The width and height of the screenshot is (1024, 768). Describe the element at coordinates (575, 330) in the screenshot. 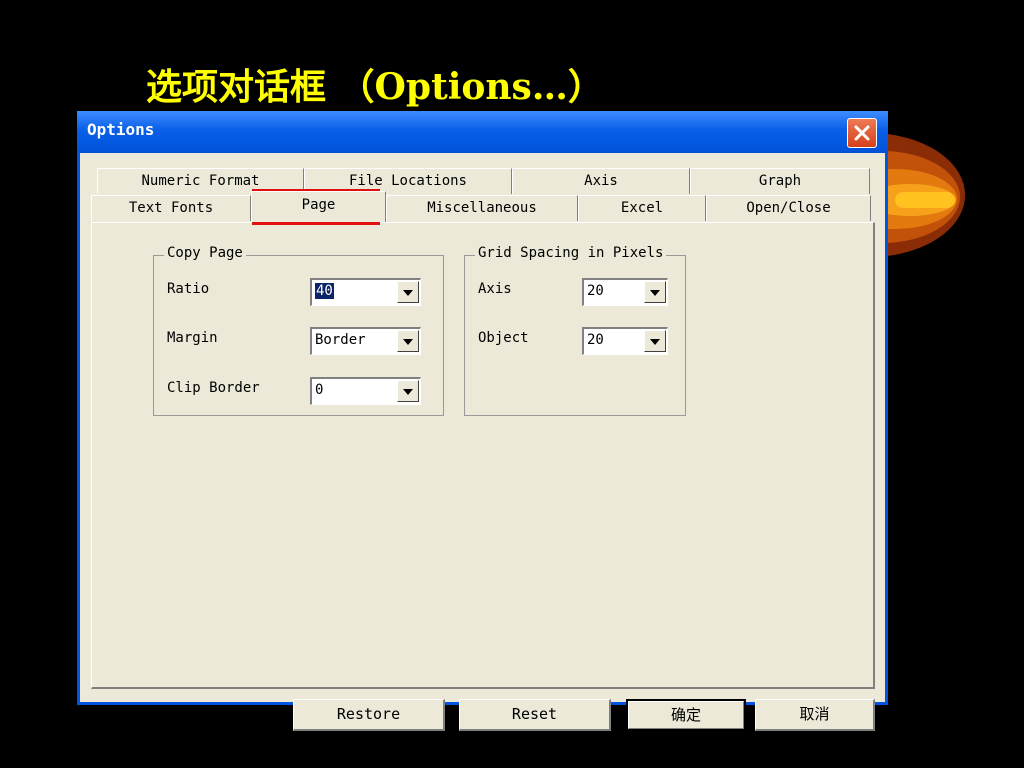

I see `grid-spacing-group: Grid Spacing in Pixels Axis 20 Object 20` at that location.